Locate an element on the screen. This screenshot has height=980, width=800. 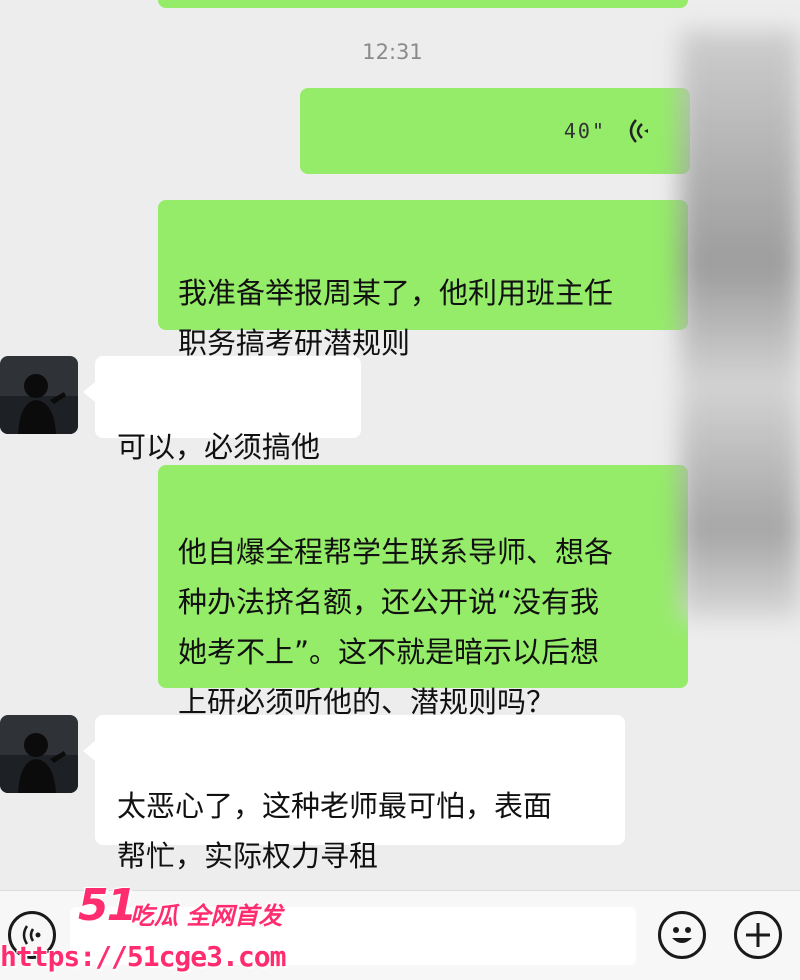
emoji-button is located at coordinates (682, 935).